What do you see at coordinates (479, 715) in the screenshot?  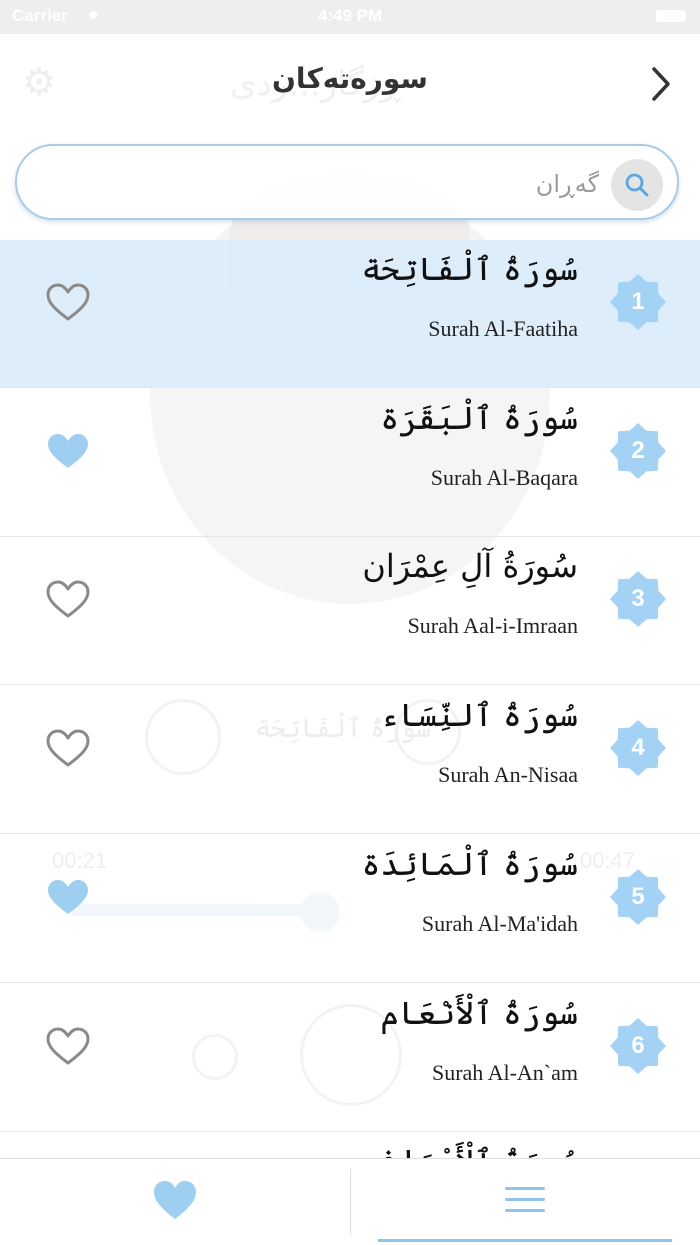 I see `surah-arabic-name: سُورَةُ ٱلنِّسَاء` at bounding box center [479, 715].